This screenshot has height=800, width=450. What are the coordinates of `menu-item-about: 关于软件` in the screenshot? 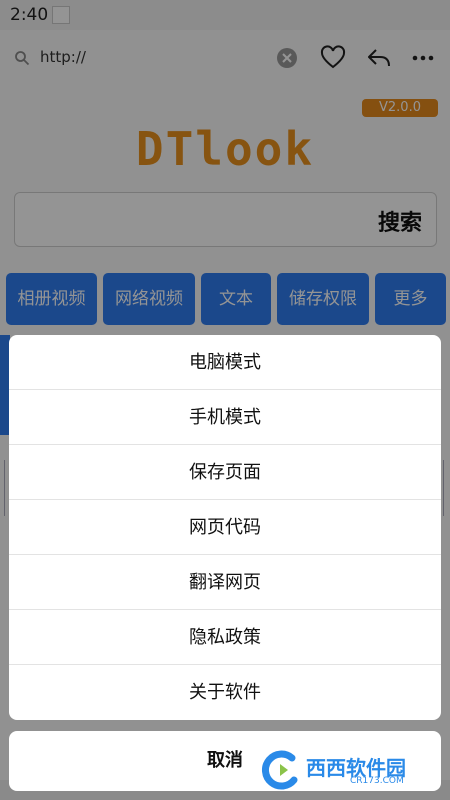 It's located at (225, 692).